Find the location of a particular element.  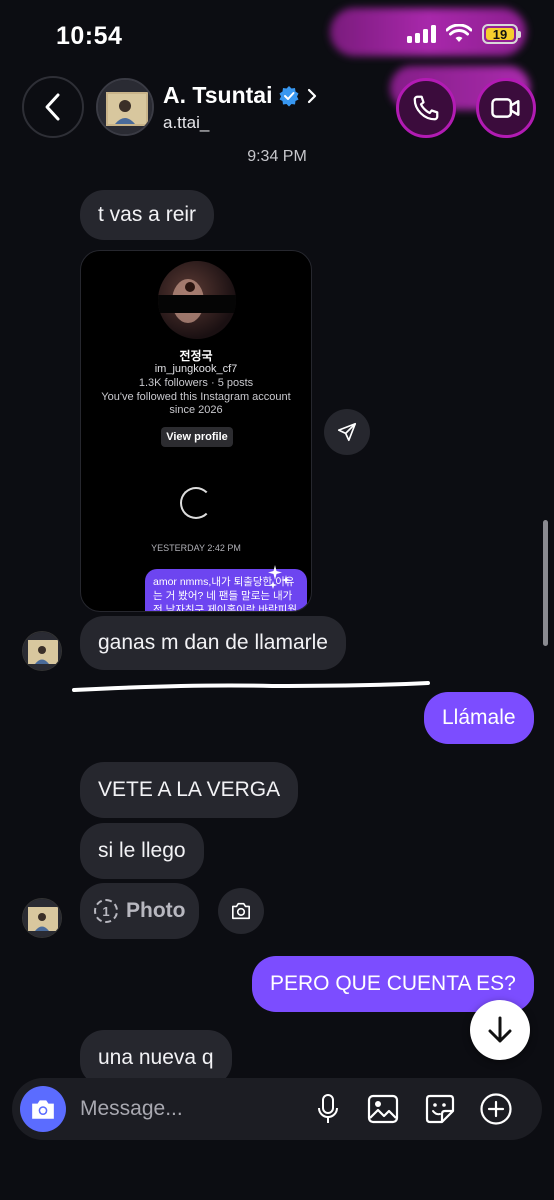

shared-profile-follow-note: You've followed this Instagram account is located at coordinates (196, 397).